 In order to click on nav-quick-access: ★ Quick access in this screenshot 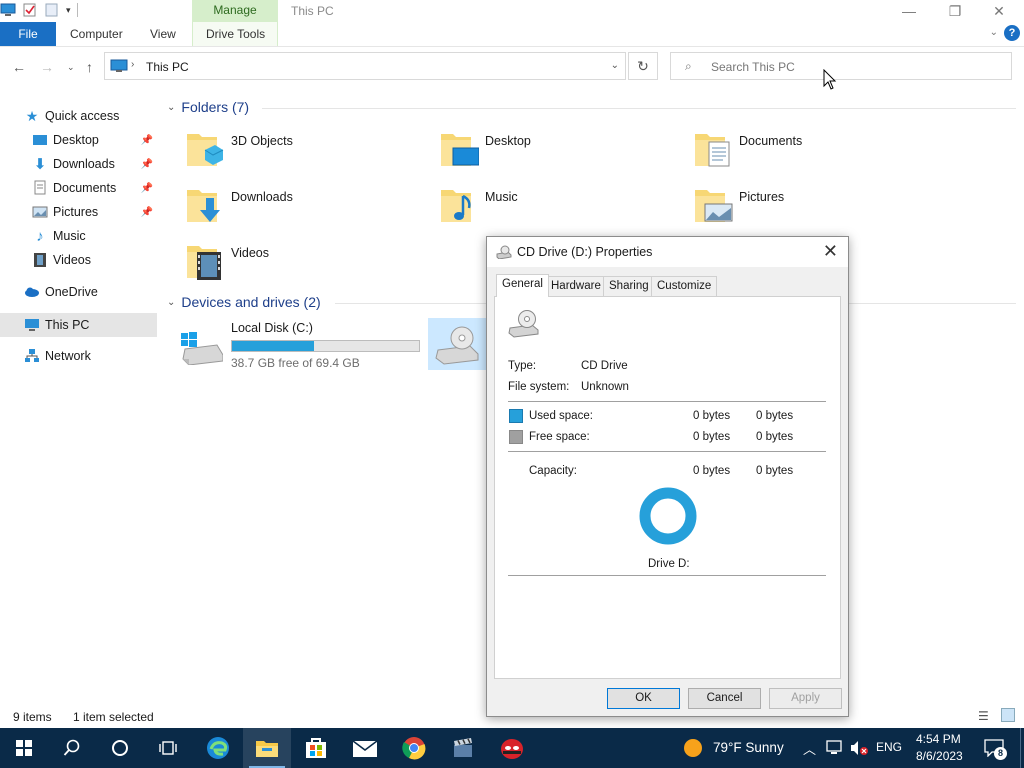, I will do `click(102, 116)`.